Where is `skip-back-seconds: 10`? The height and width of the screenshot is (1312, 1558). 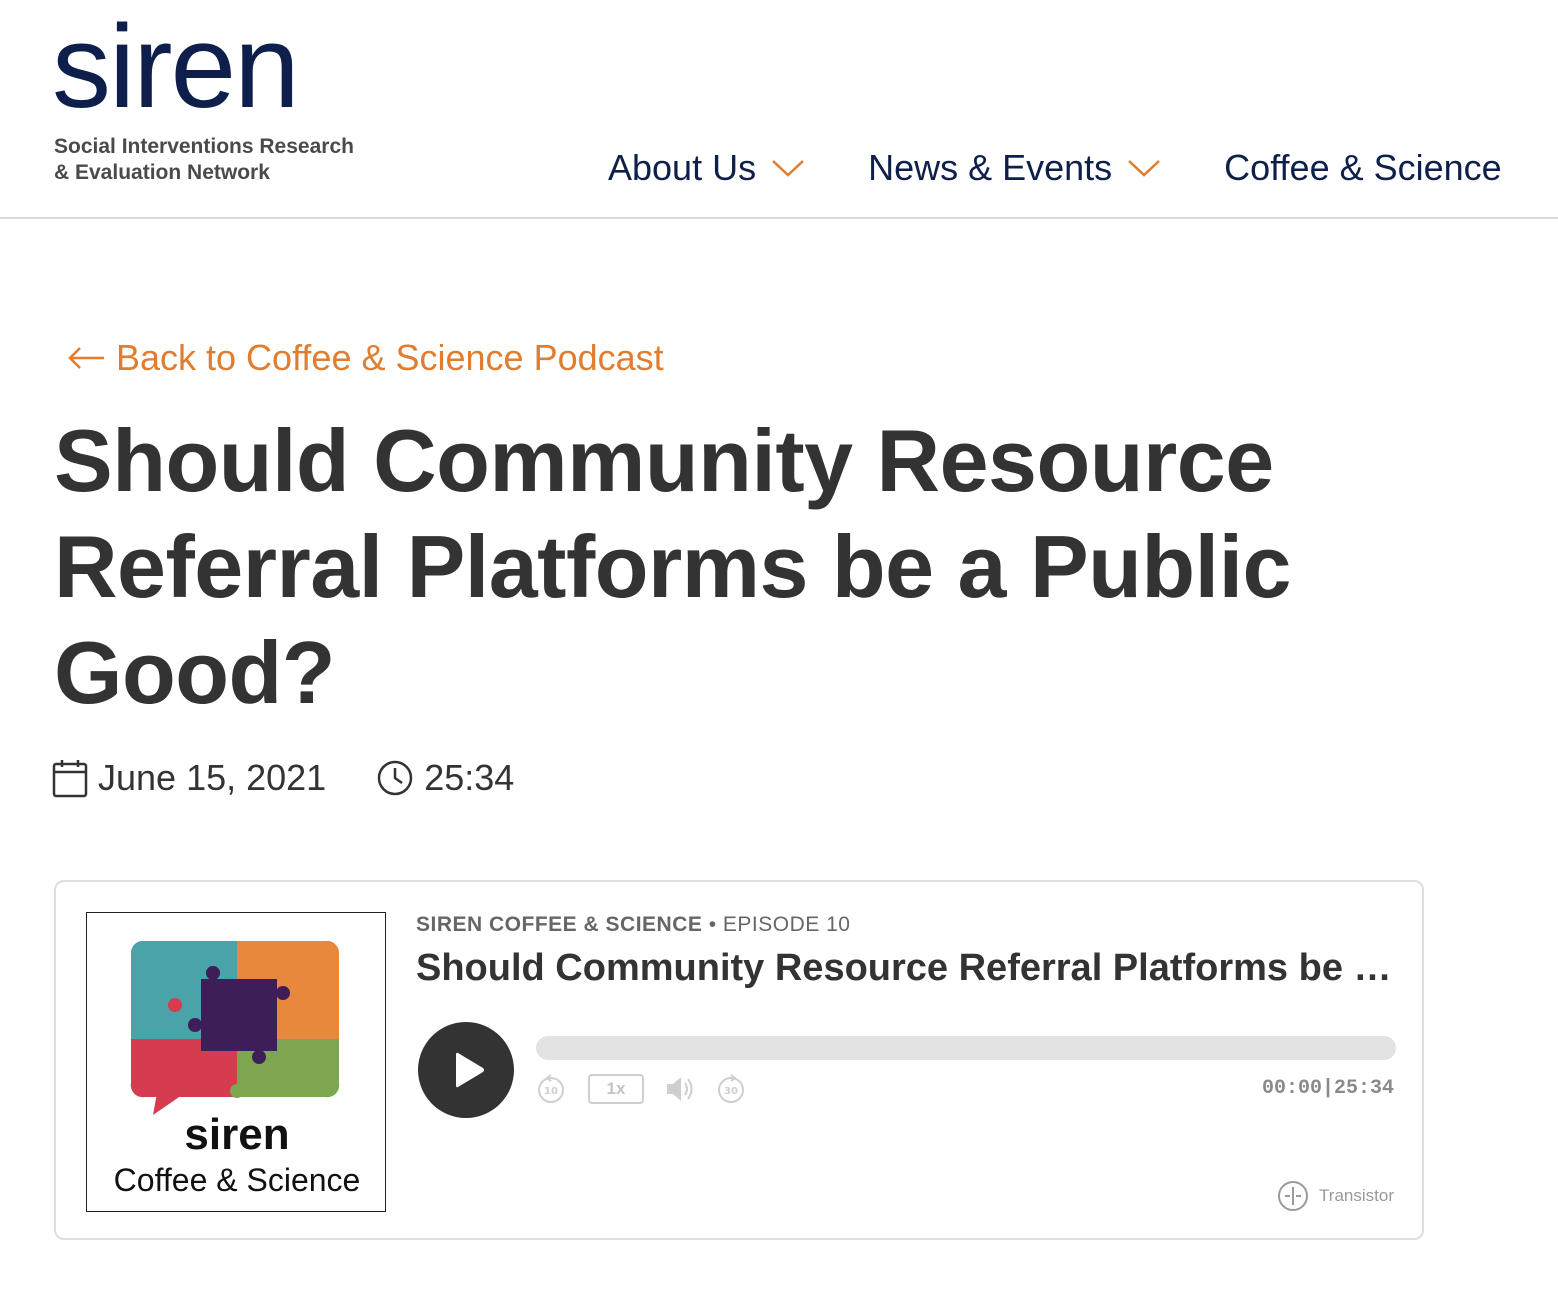
skip-back-seconds: 10 is located at coordinates (551, 1091).